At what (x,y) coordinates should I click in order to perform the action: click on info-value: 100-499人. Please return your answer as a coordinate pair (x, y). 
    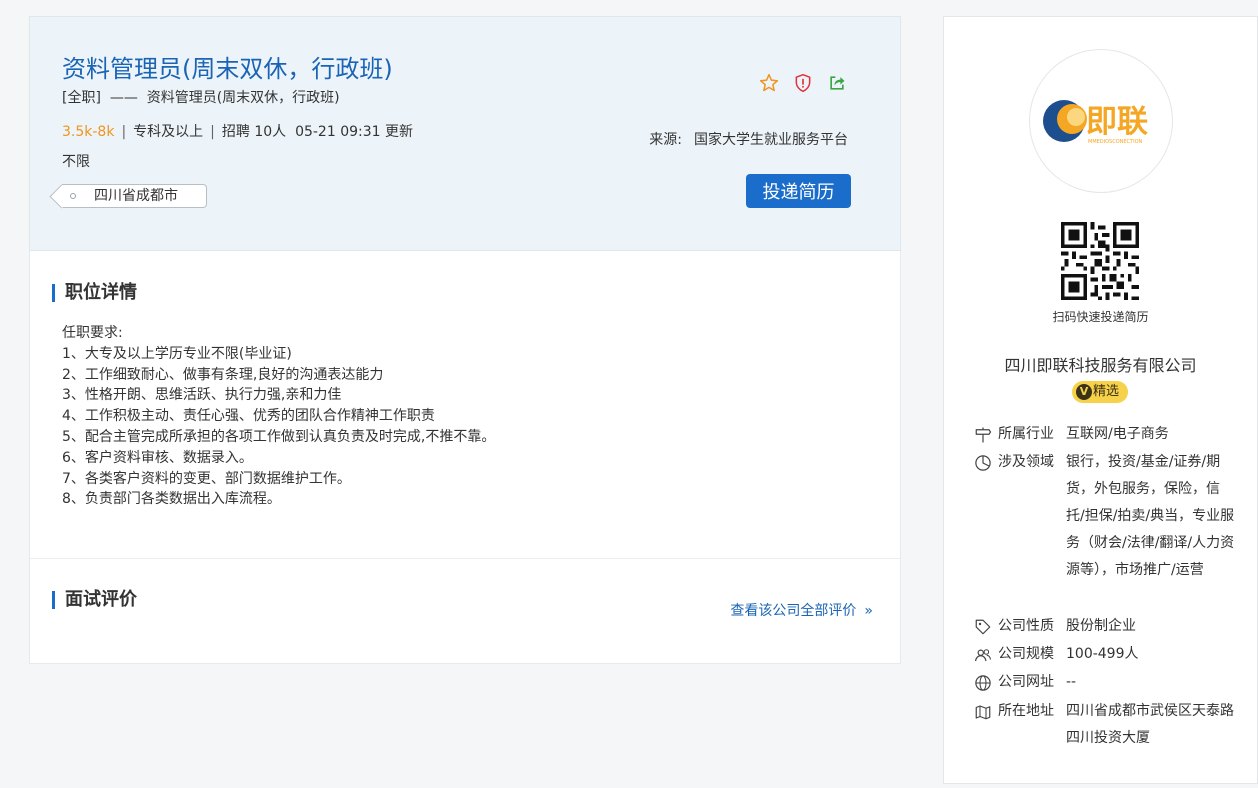
    Looking at the image, I should click on (1102, 654).